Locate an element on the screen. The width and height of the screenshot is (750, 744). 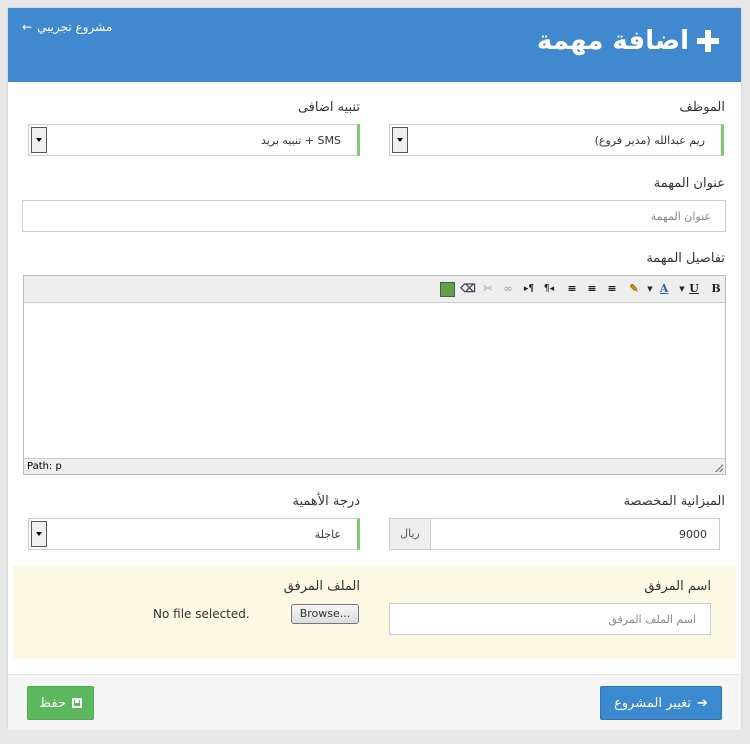
save-button: حفظ is located at coordinates (60, 703).